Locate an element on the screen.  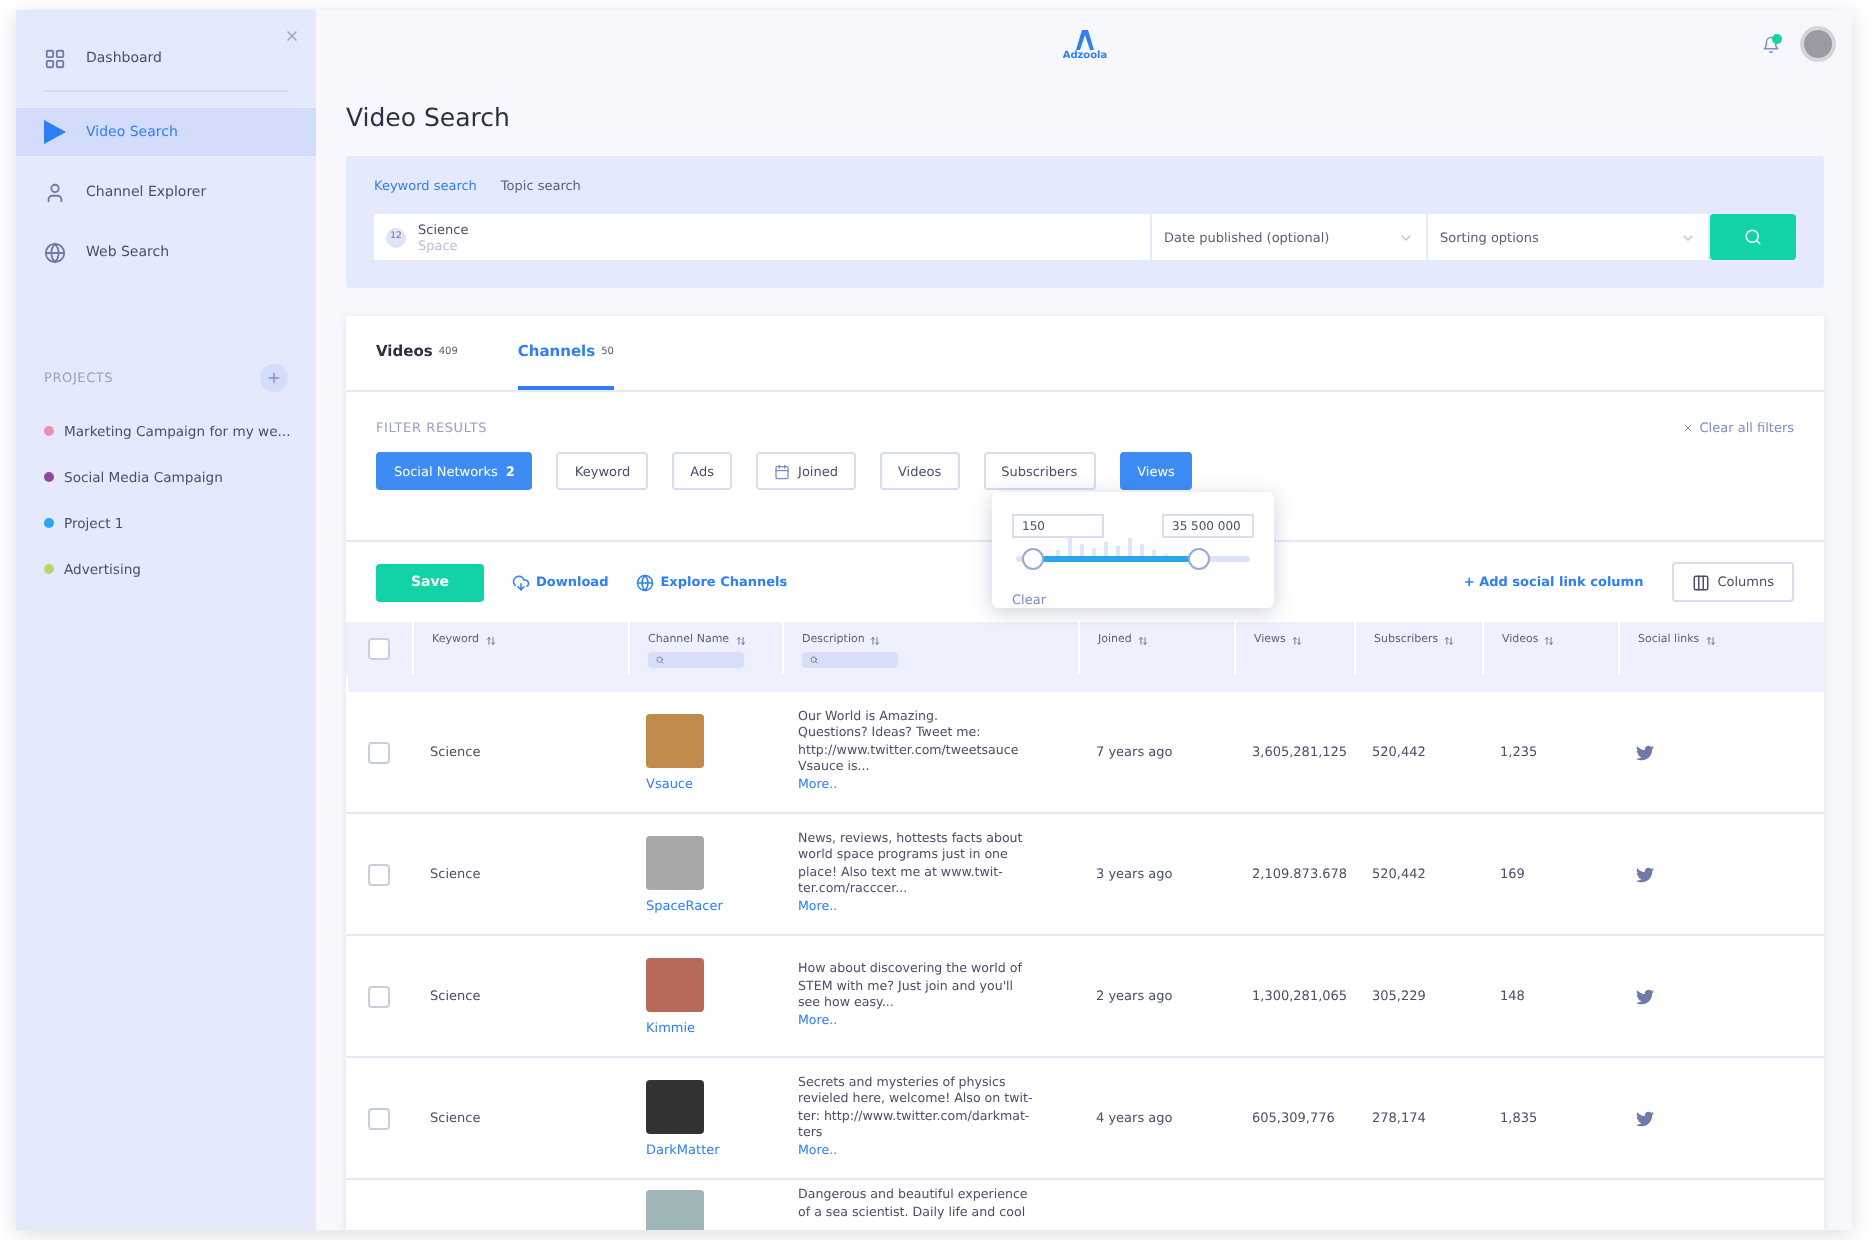
grid-icon is located at coordinates (55, 58).